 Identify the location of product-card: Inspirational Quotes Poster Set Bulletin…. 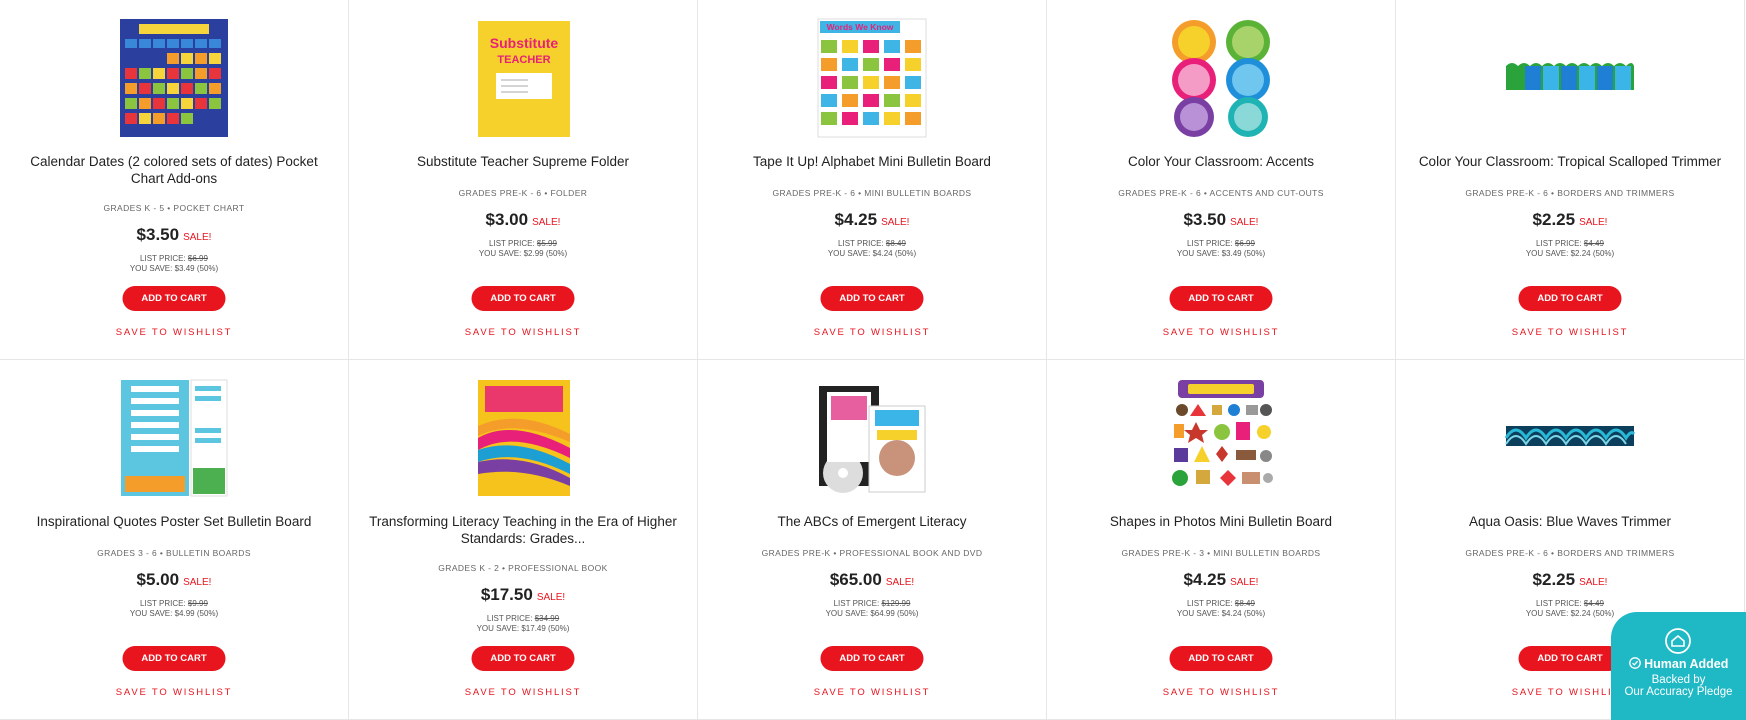
(174, 540).